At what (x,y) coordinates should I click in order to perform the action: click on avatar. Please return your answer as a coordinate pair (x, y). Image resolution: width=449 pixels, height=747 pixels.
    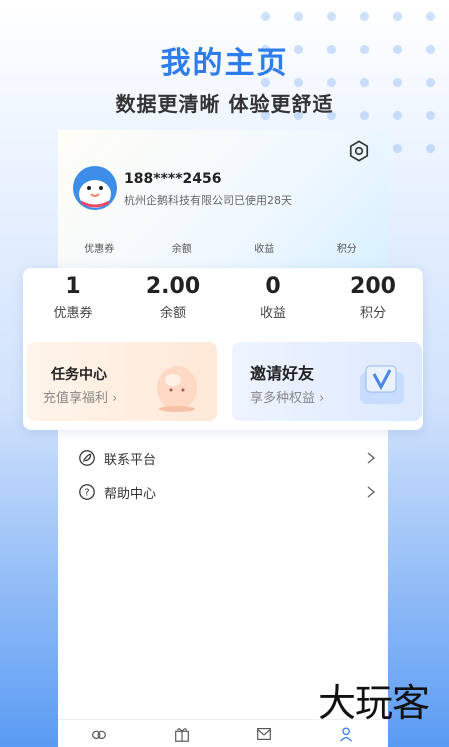
    Looking at the image, I should click on (95, 188).